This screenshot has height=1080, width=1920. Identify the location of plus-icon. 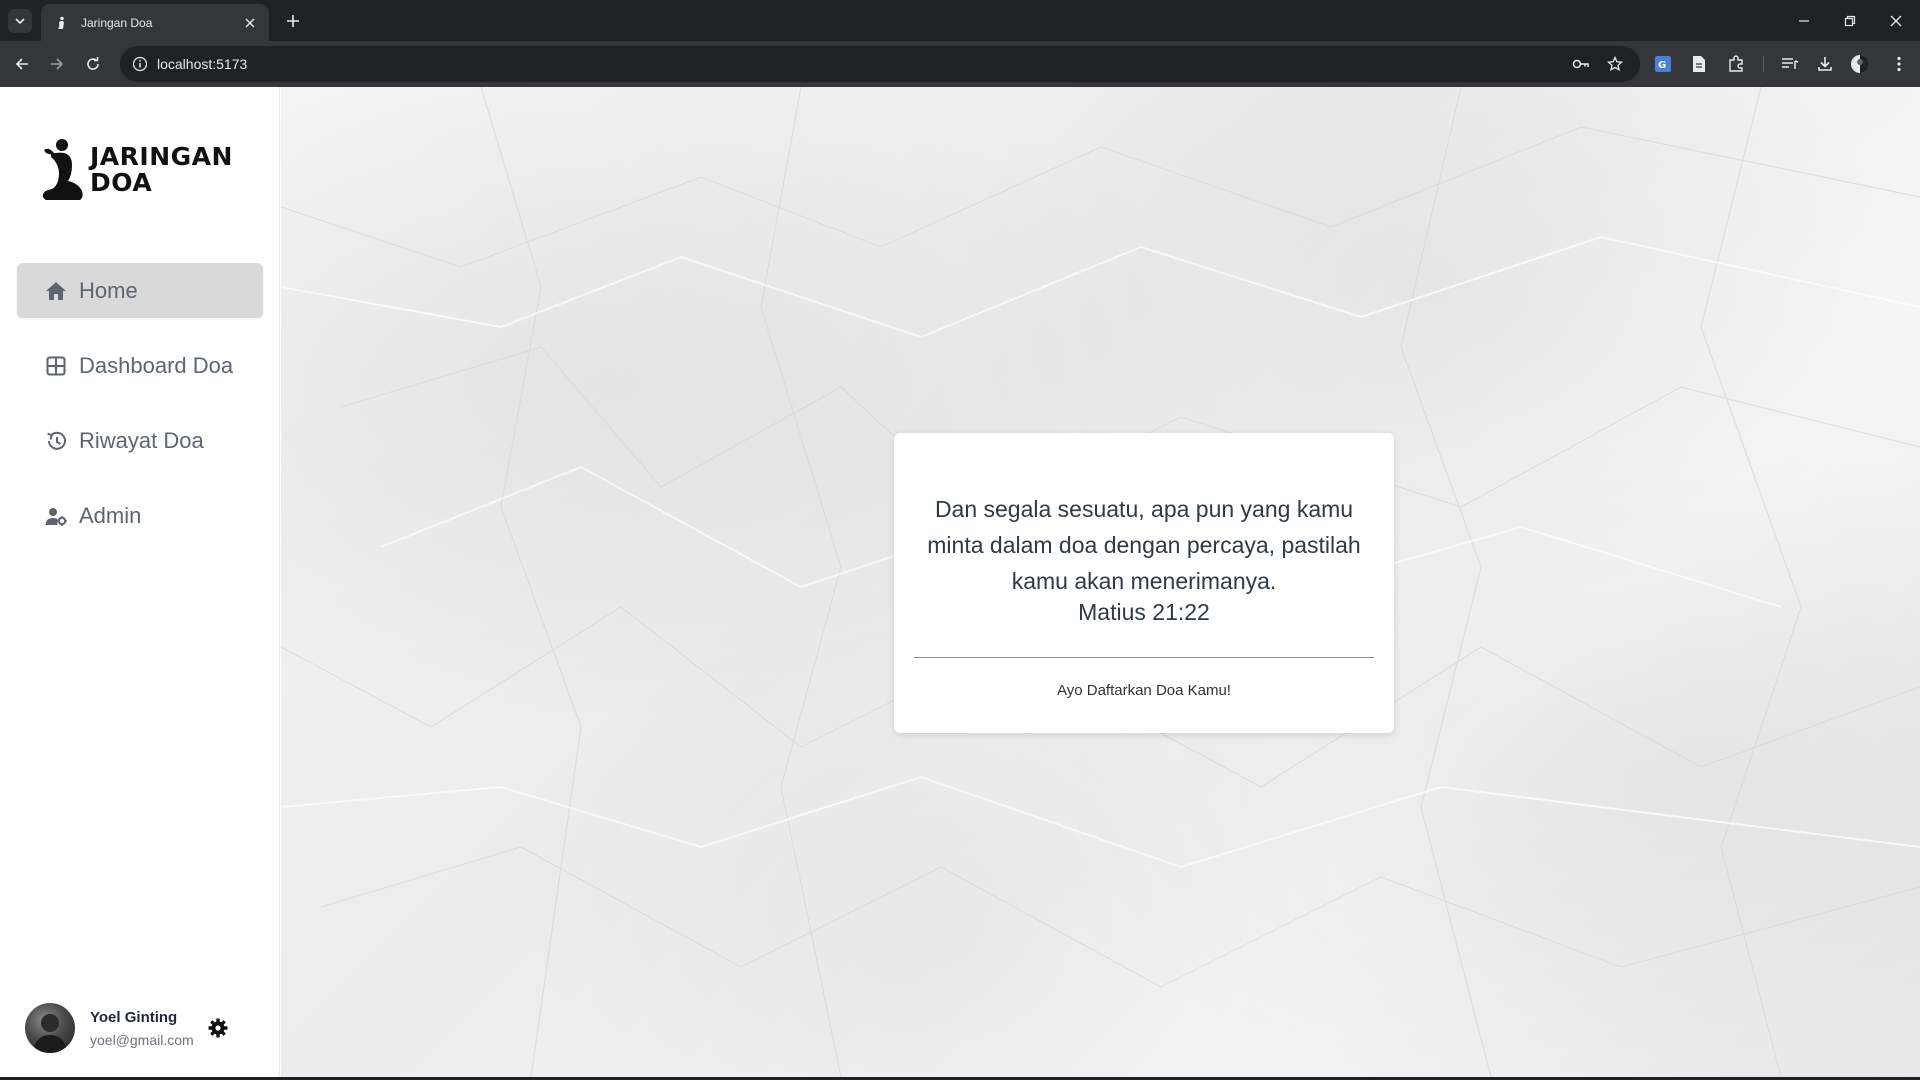
(293, 21).